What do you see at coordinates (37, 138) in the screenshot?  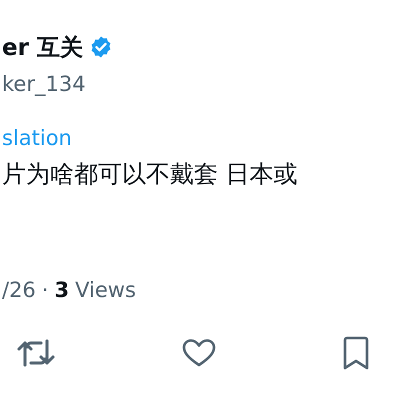 I see `show-translation-link: slation` at bounding box center [37, 138].